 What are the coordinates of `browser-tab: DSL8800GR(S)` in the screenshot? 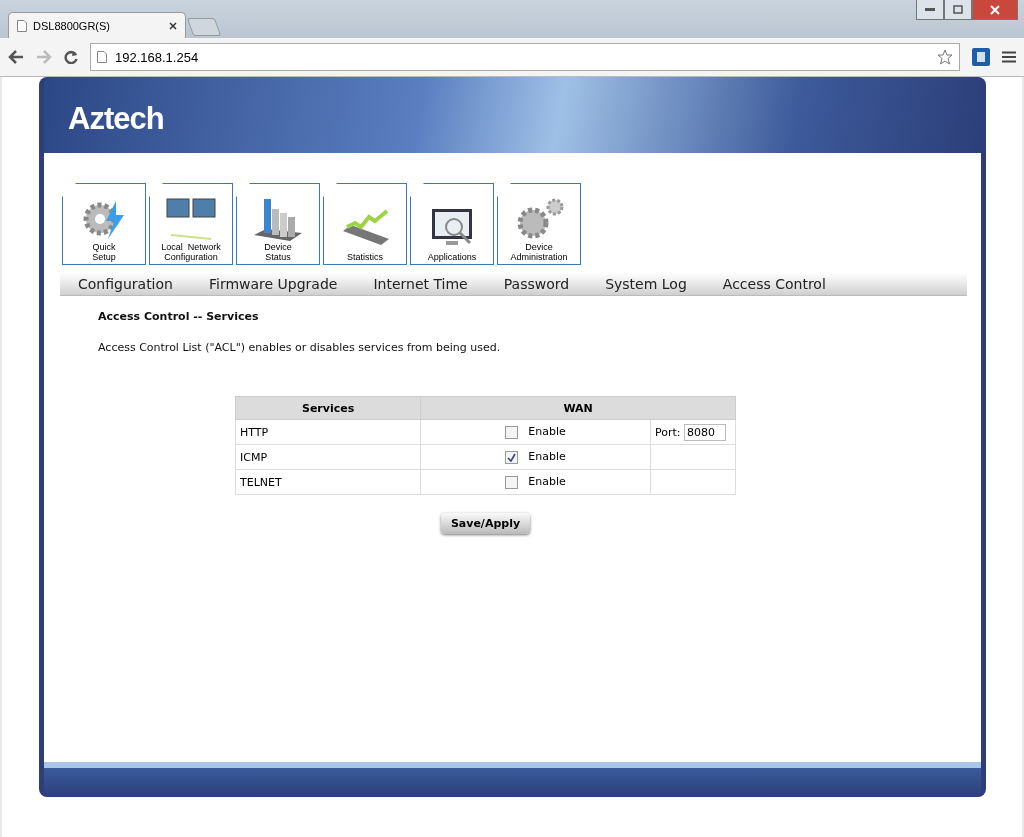 It's located at (97, 25).